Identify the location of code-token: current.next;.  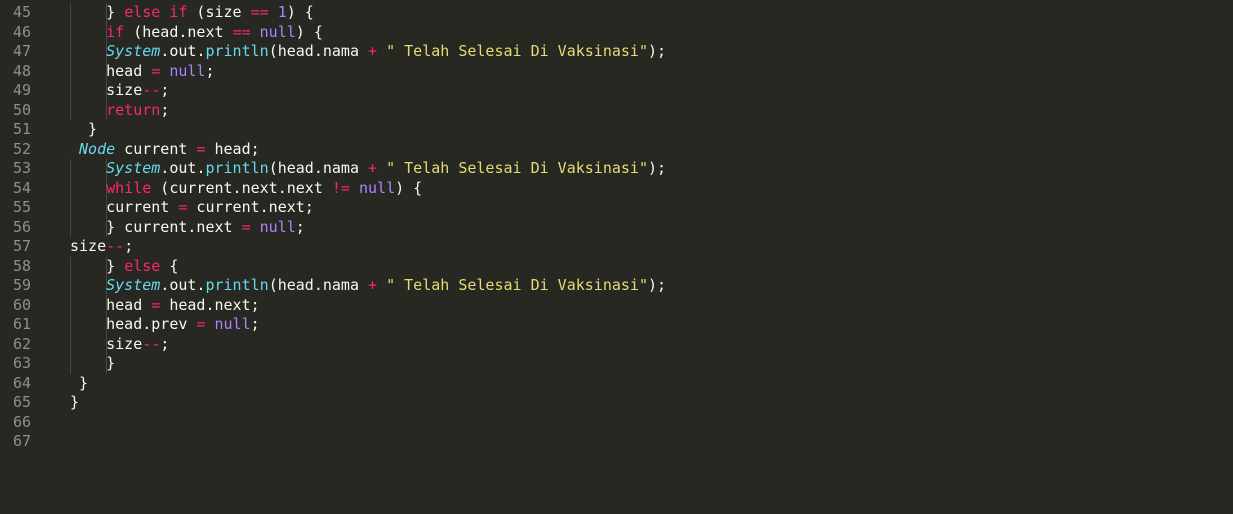
(250, 207).